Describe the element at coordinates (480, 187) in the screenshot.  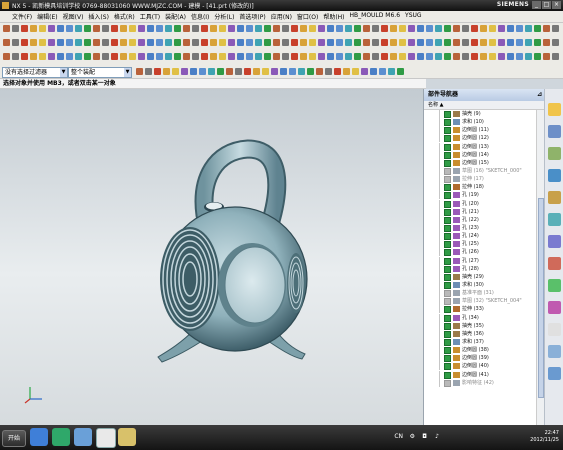
I see `feature-row: 拉伸 (18)` at that location.